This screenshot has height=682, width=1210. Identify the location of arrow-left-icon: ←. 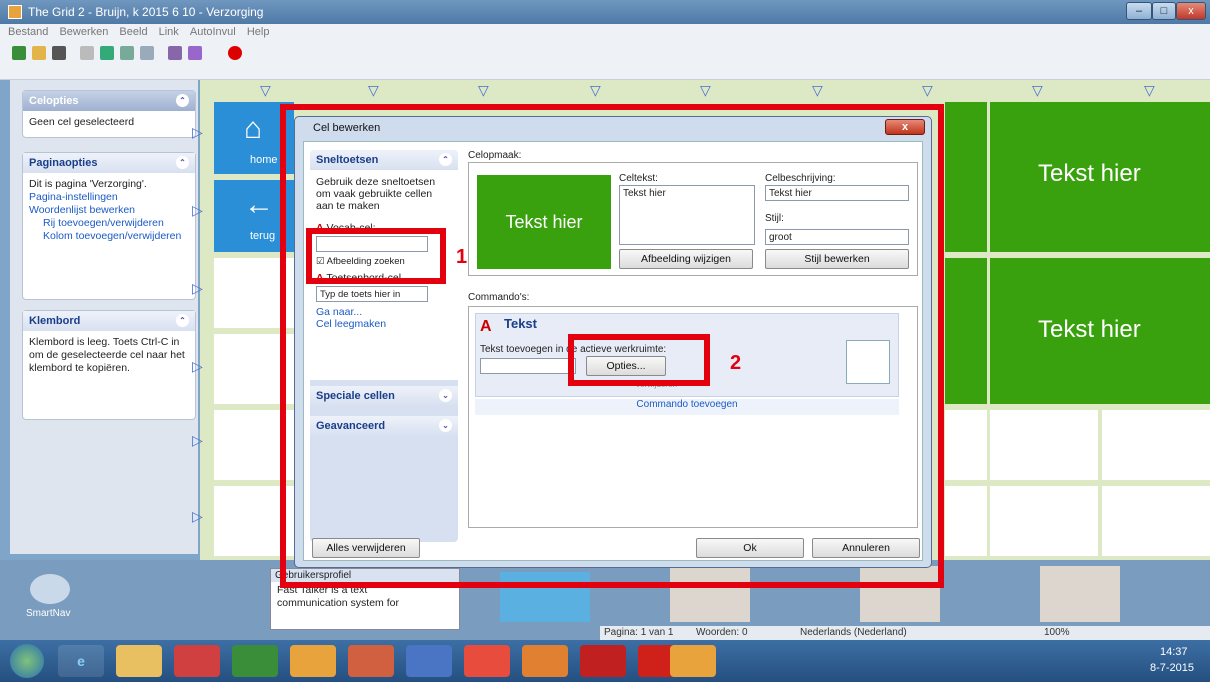
(259, 204).